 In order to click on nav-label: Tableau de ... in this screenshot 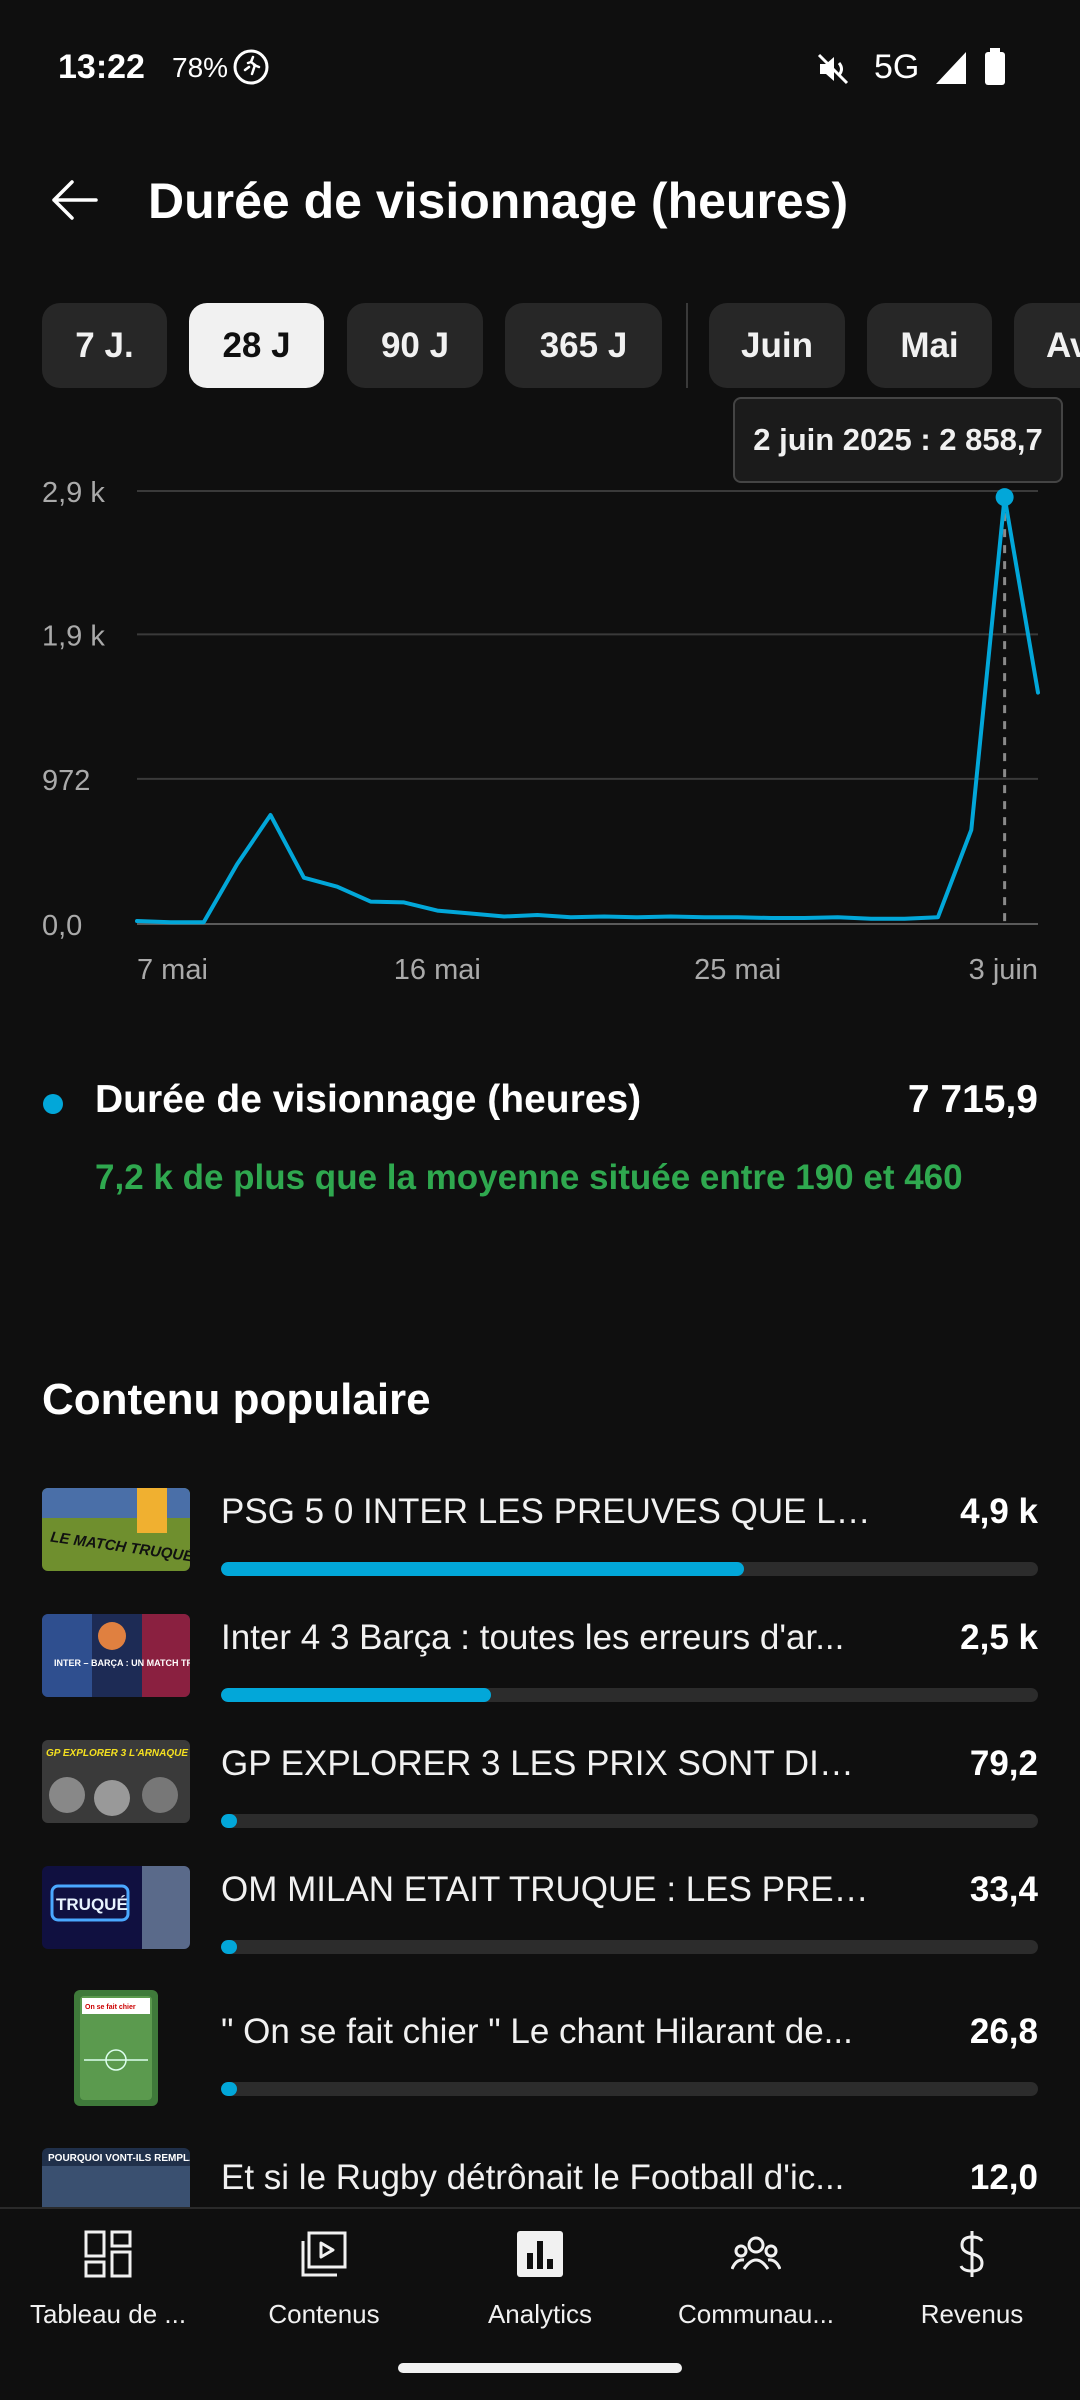, I will do `click(108, 2314)`.